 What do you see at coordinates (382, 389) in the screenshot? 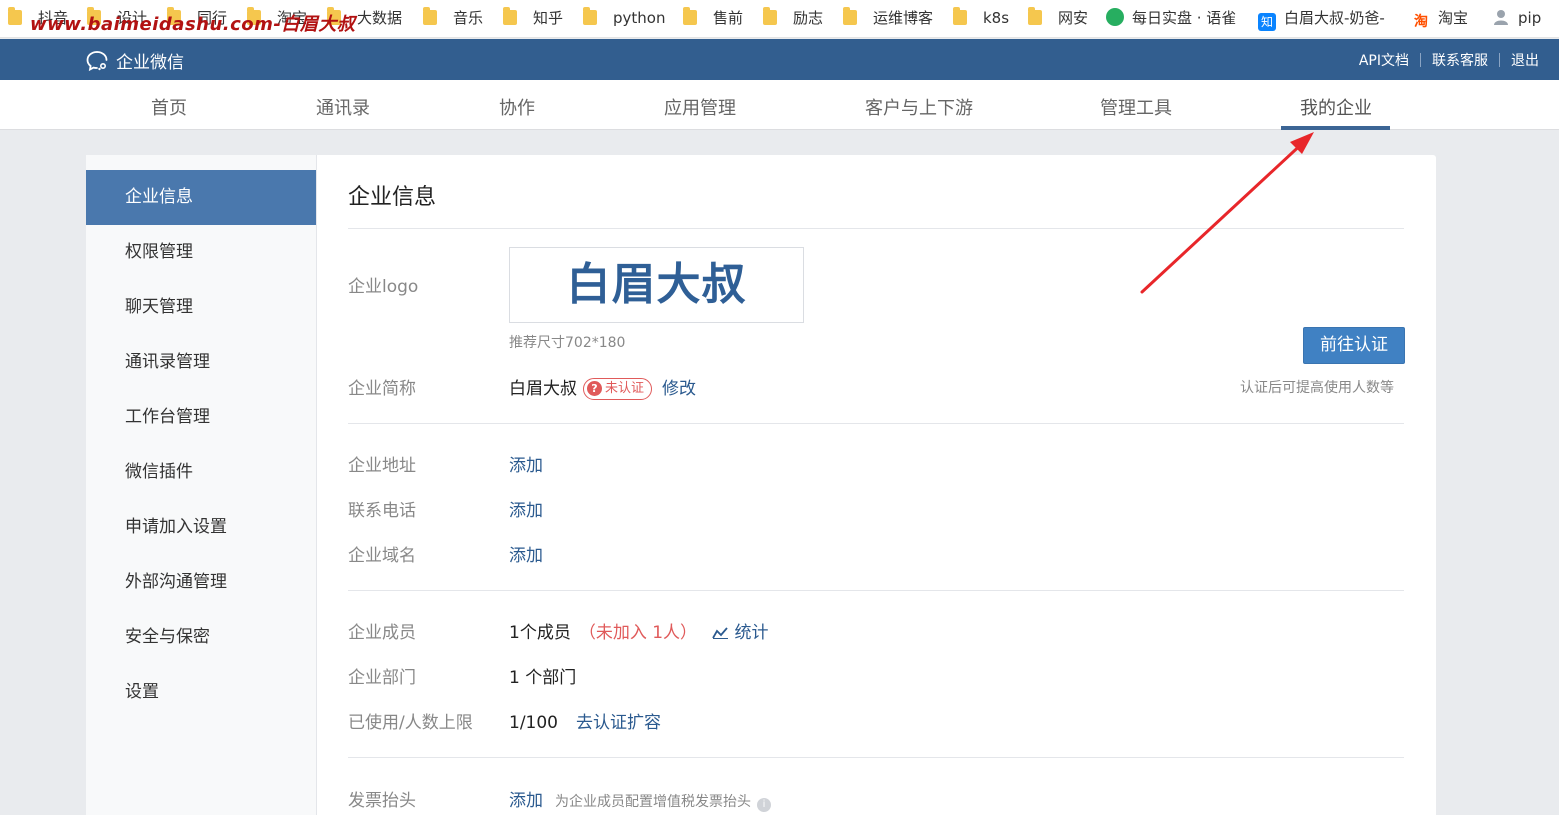
I see `short-name-label: 企业简称` at bounding box center [382, 389].